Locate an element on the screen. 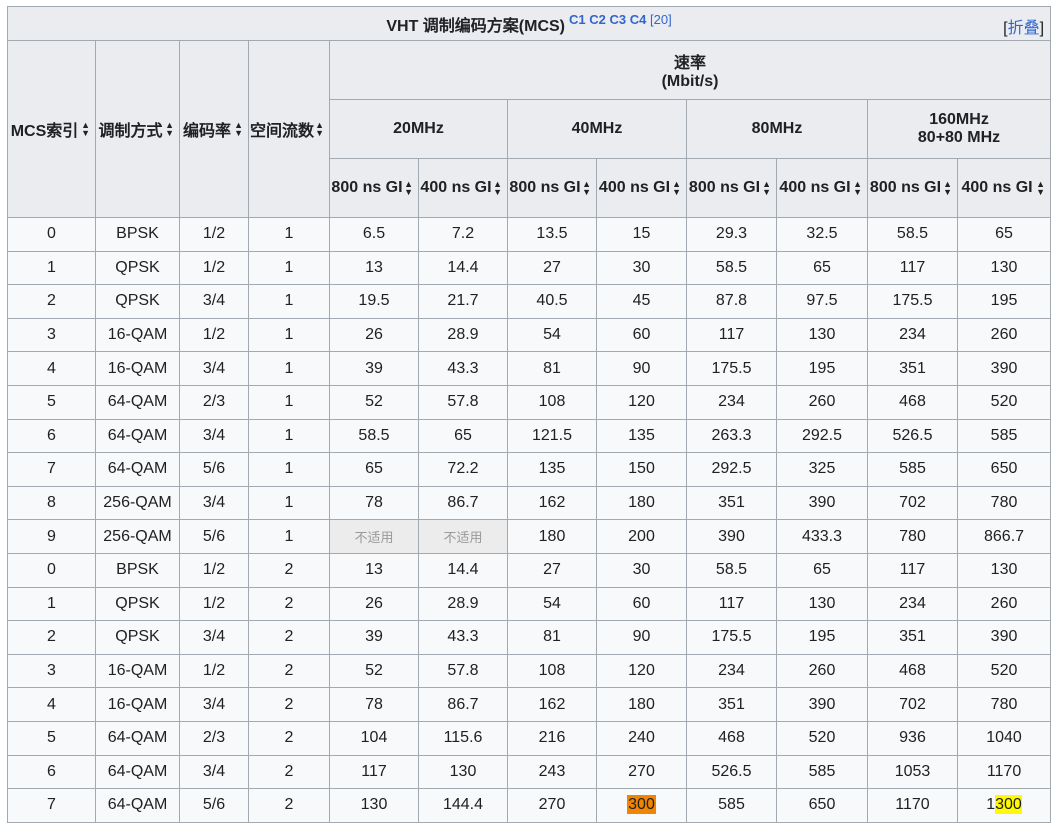 The height and width of the screenshot is (829, 1057). rate-cell: 28.9 is located at coordinates (463, 604).